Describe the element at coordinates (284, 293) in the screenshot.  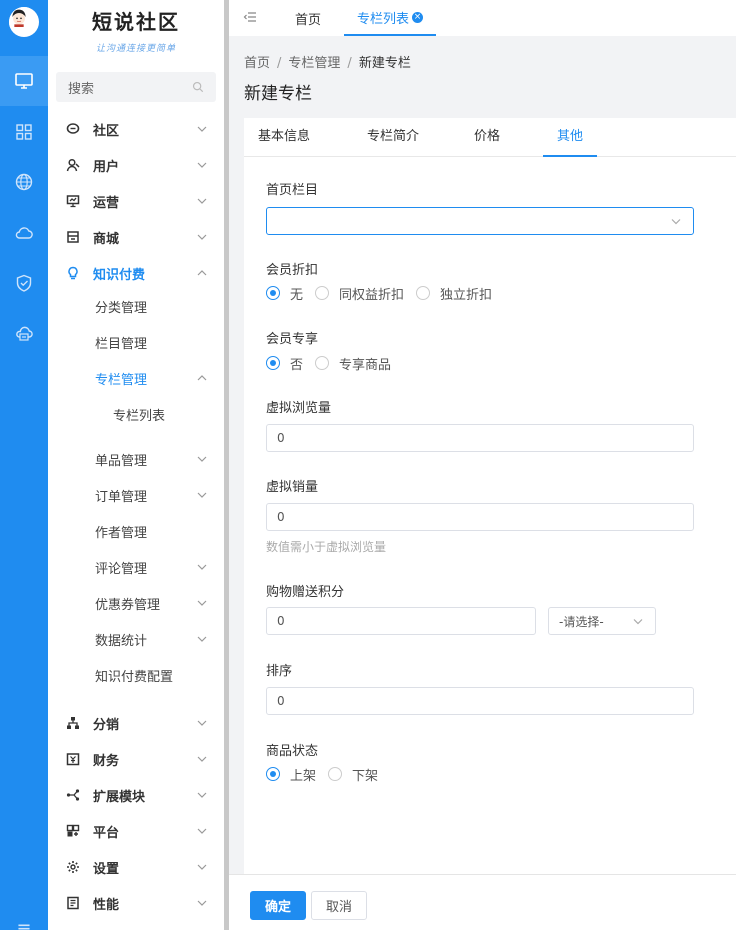
I see `discount-none-radio: 无` at that location.